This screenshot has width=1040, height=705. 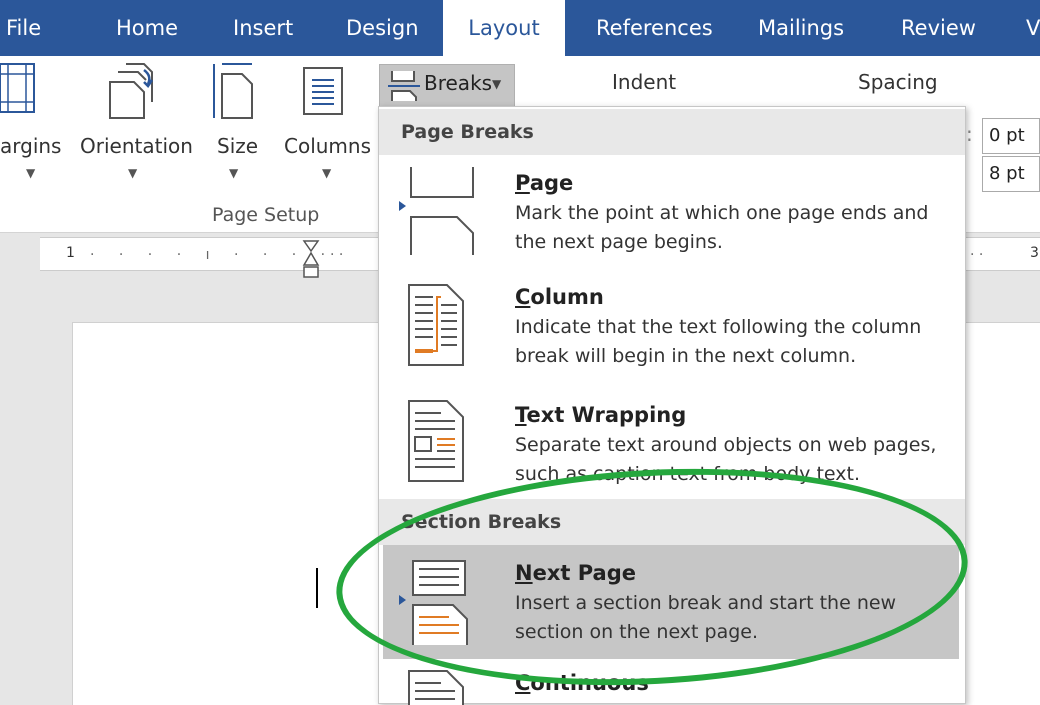 What do you see at coordinates (672, 684) in the screenshot?
I see `menu-item-continuous: Continuous` at bounding box center [672, 684].